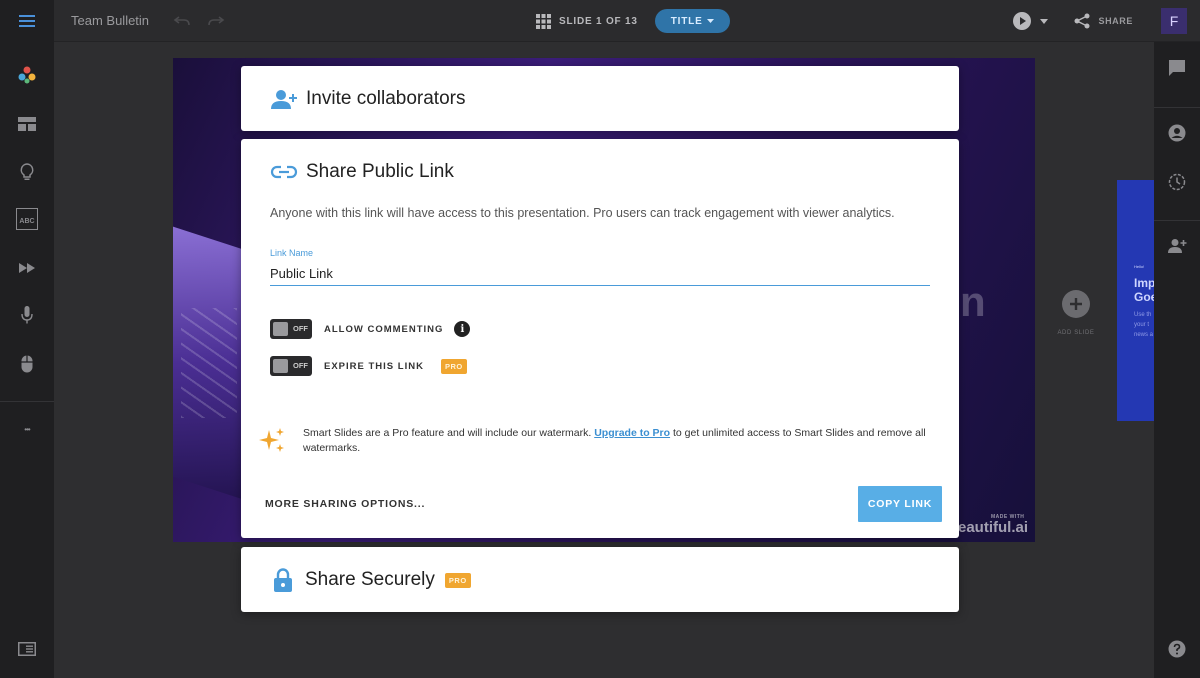 The width and height of the screenshot is (1200, 678). I want to click on more-tools-button: •••, so click(27, 429).